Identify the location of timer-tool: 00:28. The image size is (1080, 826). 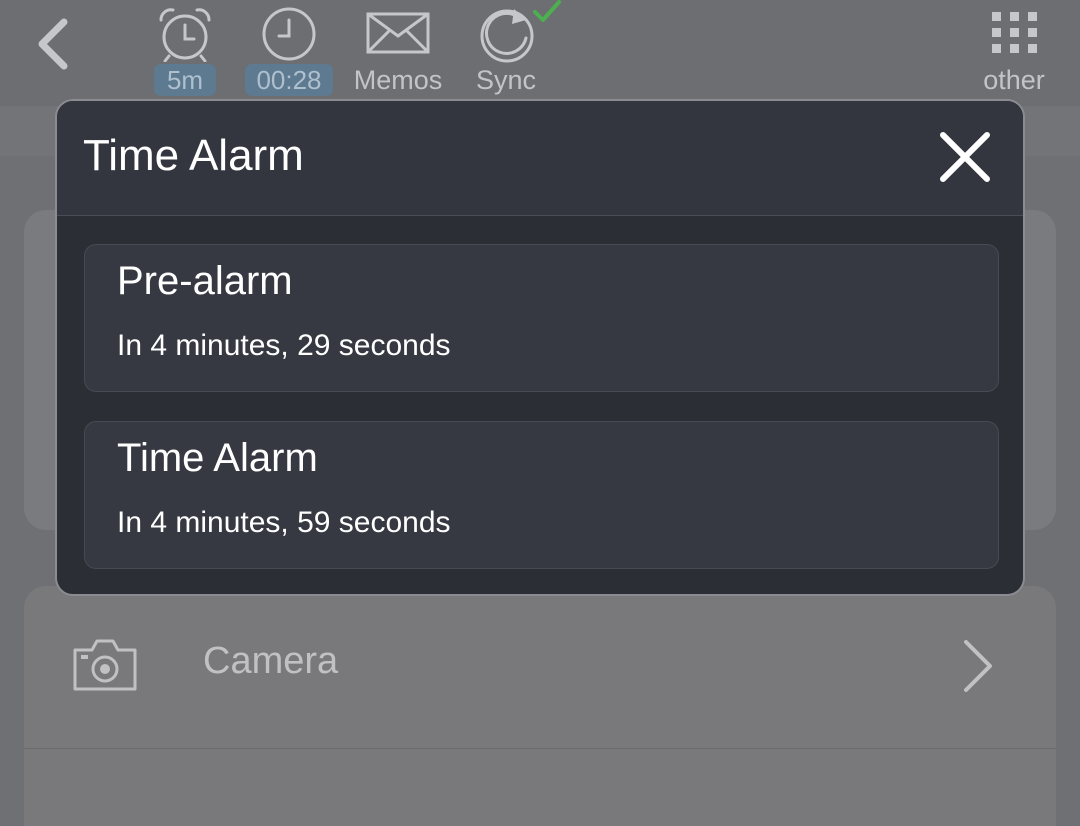
(289, 52).